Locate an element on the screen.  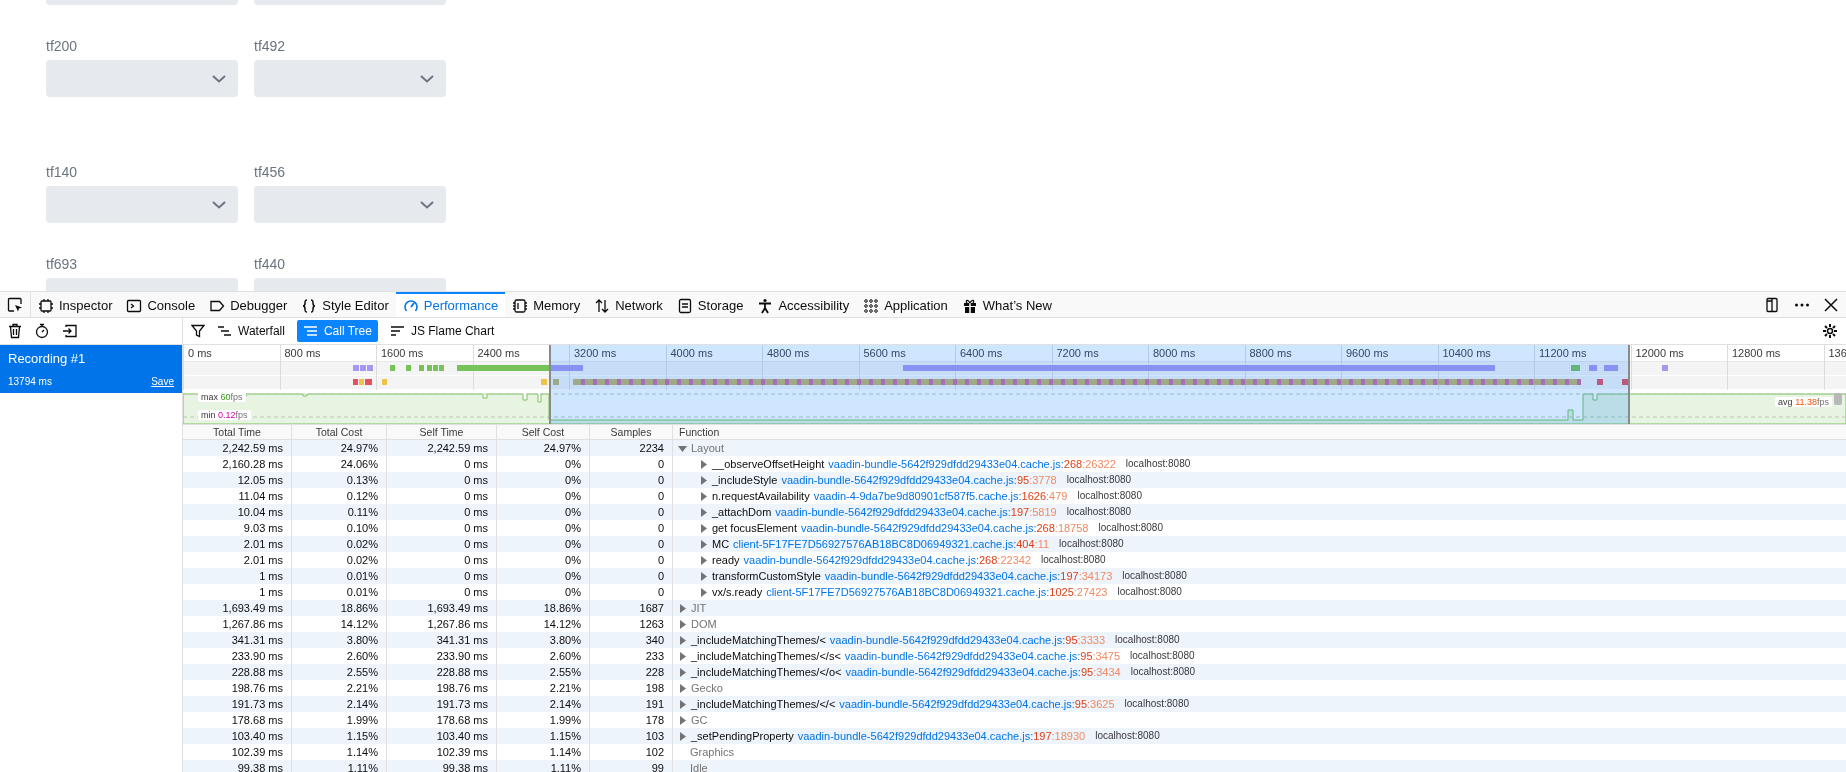
source-link: vaadin-bundle-5642f929dfdd29433e04.cache.js:268:22342 is located at coordinates (887, 560).